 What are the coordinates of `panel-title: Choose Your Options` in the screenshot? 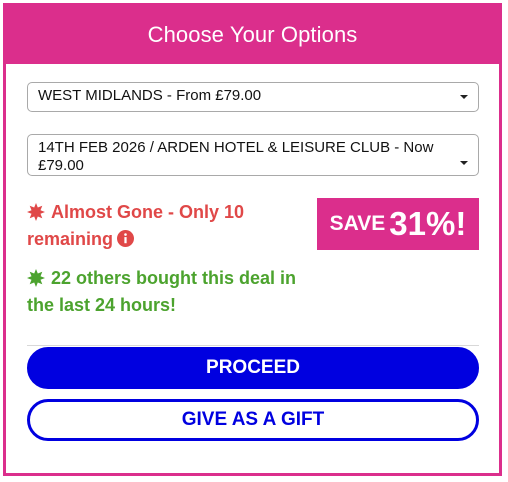 It's located at (252, 34).